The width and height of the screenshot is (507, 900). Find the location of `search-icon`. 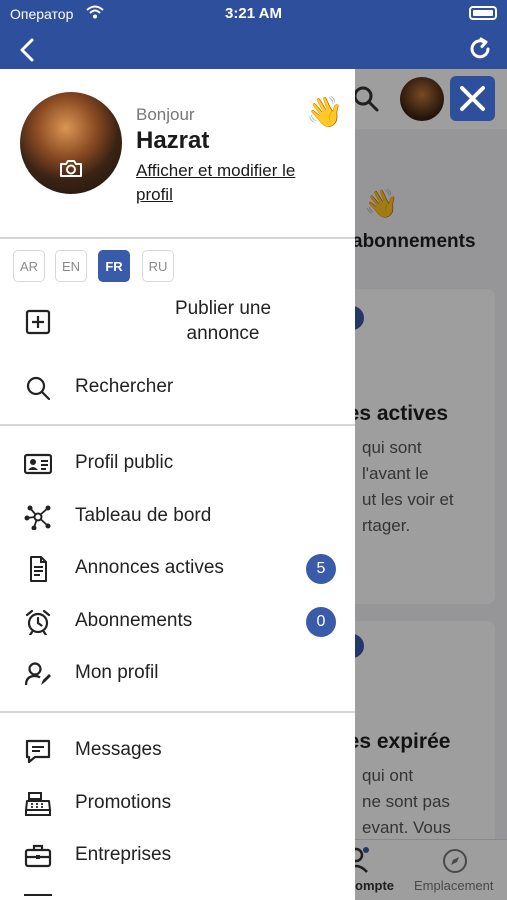

search-icon is located at coordinates (38, 388).